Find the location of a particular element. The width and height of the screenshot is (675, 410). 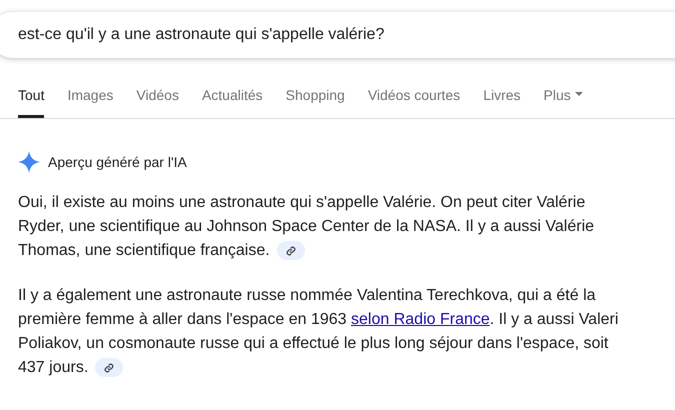

tab: Vidéos is located at coordinates (157, 101).